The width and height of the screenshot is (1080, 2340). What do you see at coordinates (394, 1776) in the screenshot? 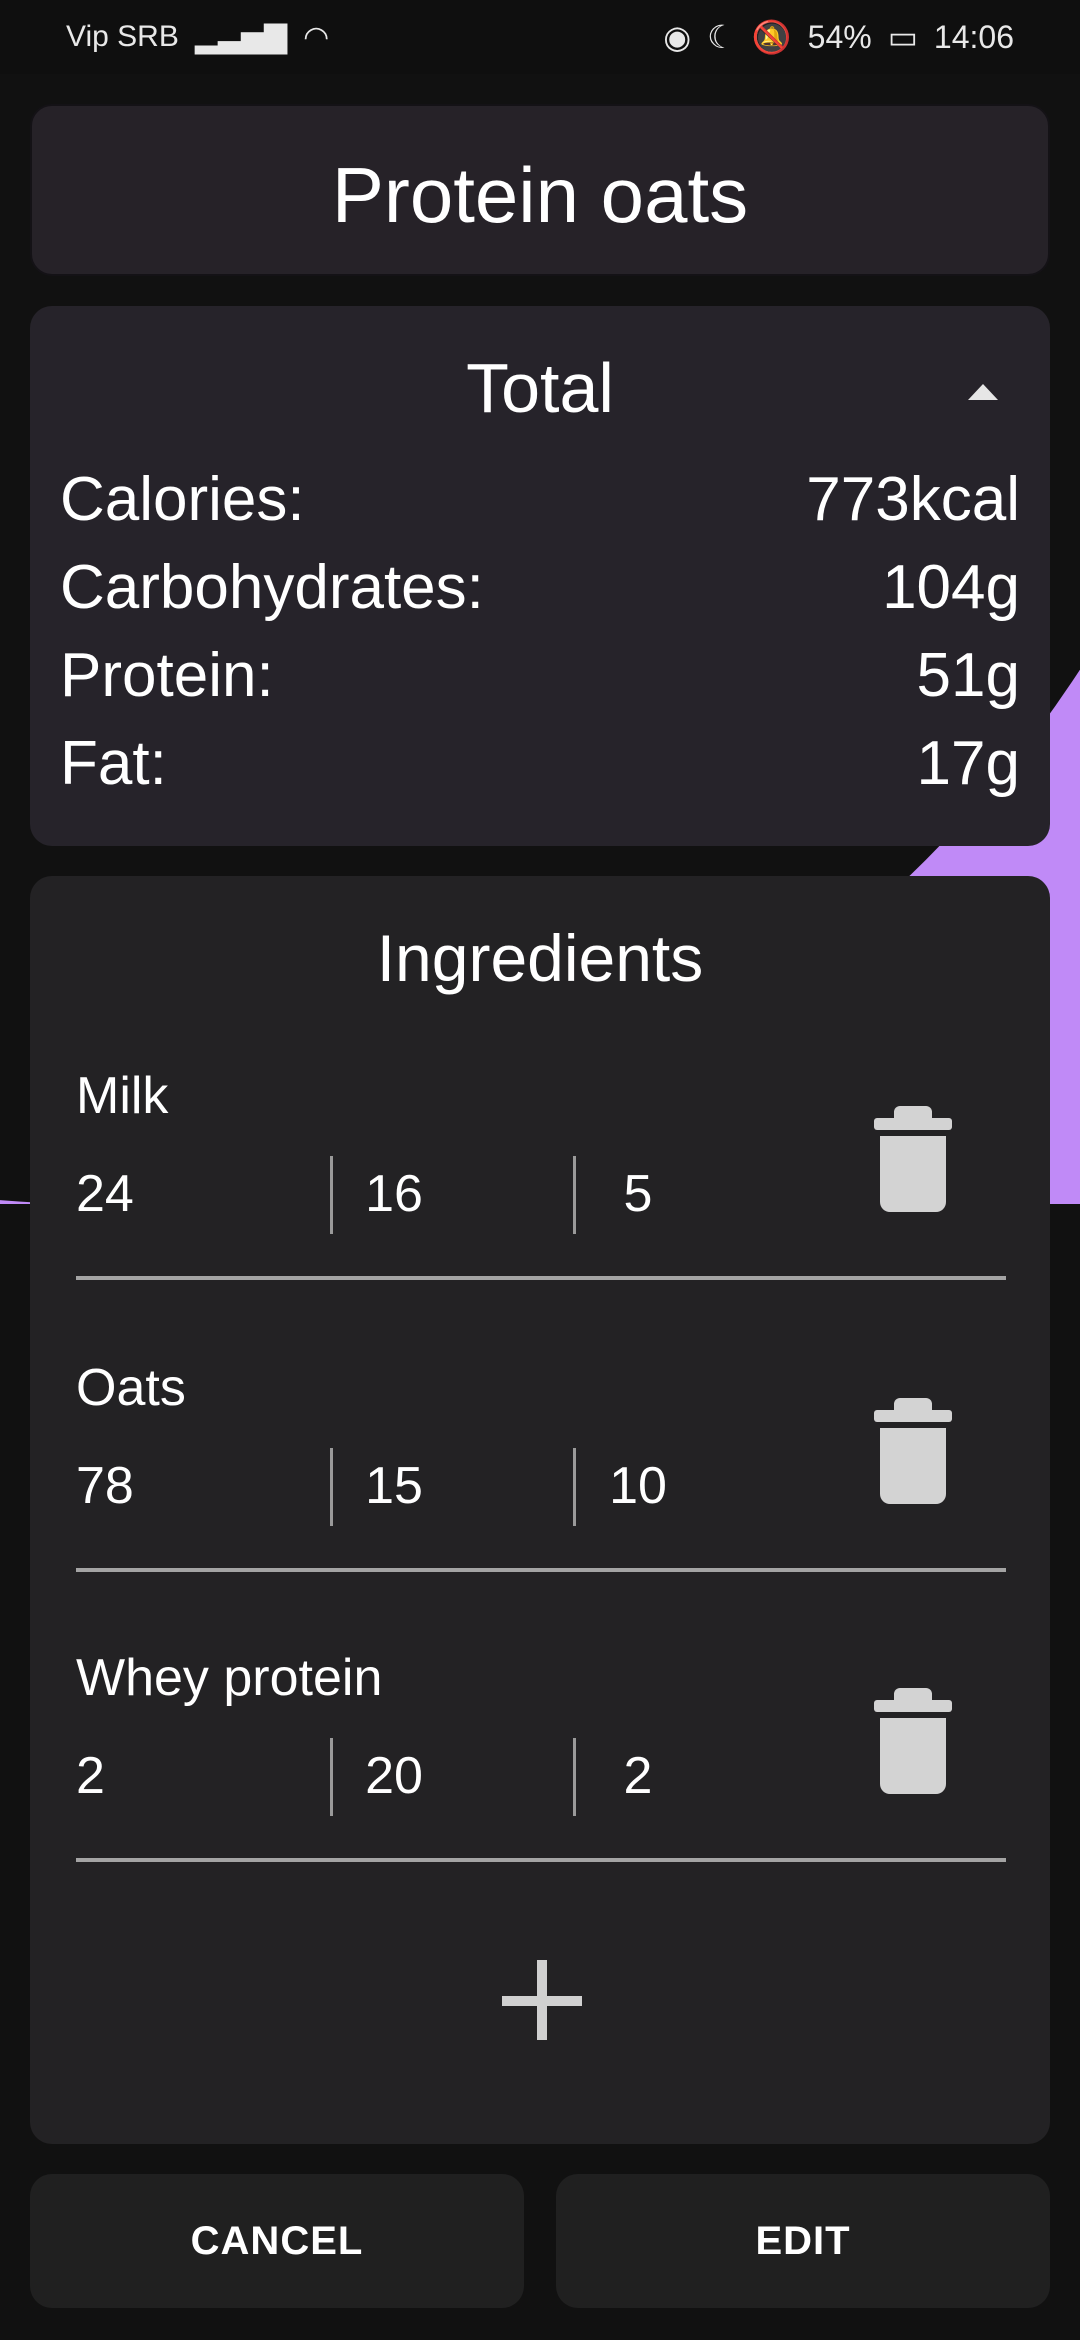
I see `ingredient-value-2: 20` at bounding box center [394, 1776].